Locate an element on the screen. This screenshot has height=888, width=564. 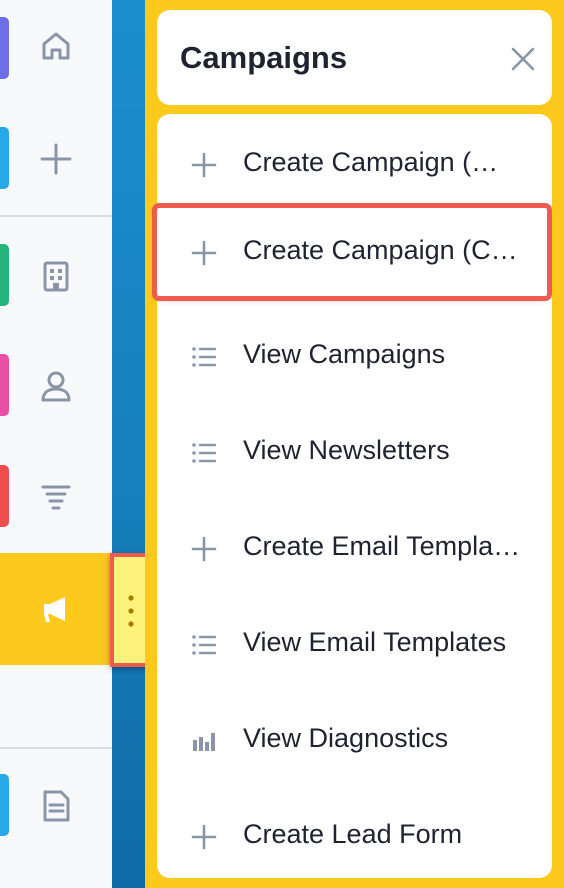
more-vertical-icon is located at coordinates (131, 611).